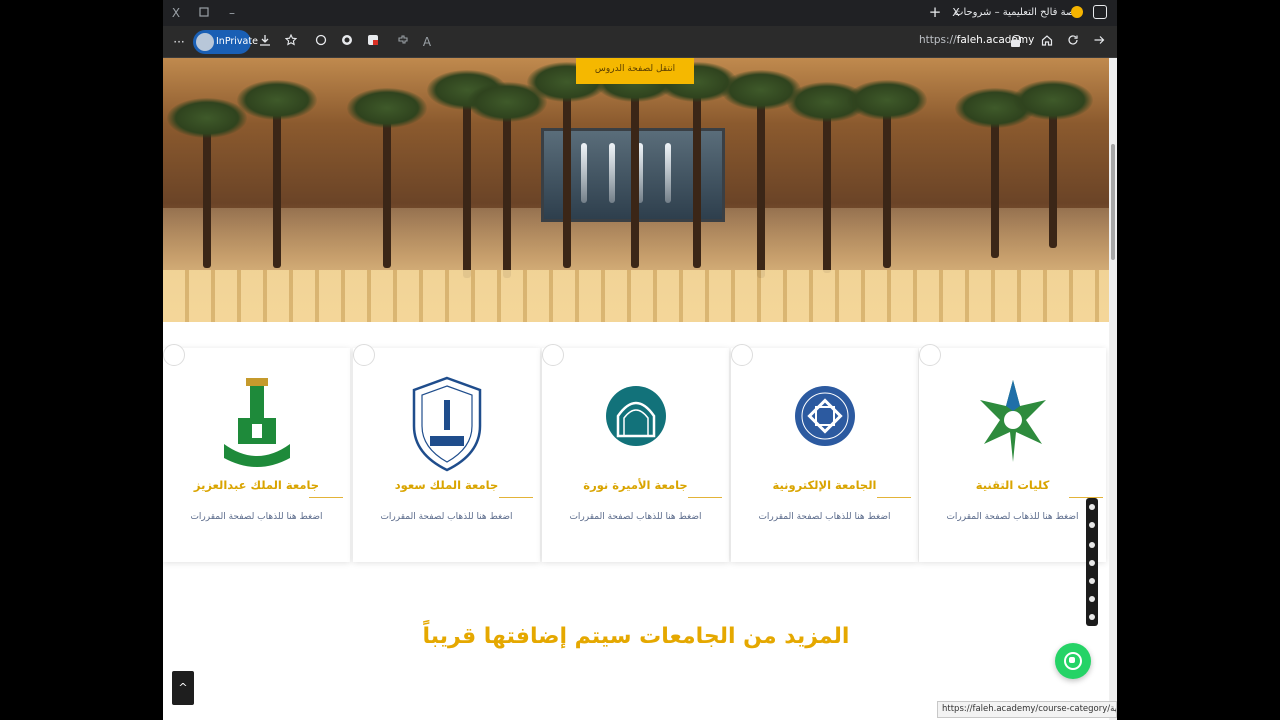  I want to click on tab-actions-icon, so click(1100, 12).